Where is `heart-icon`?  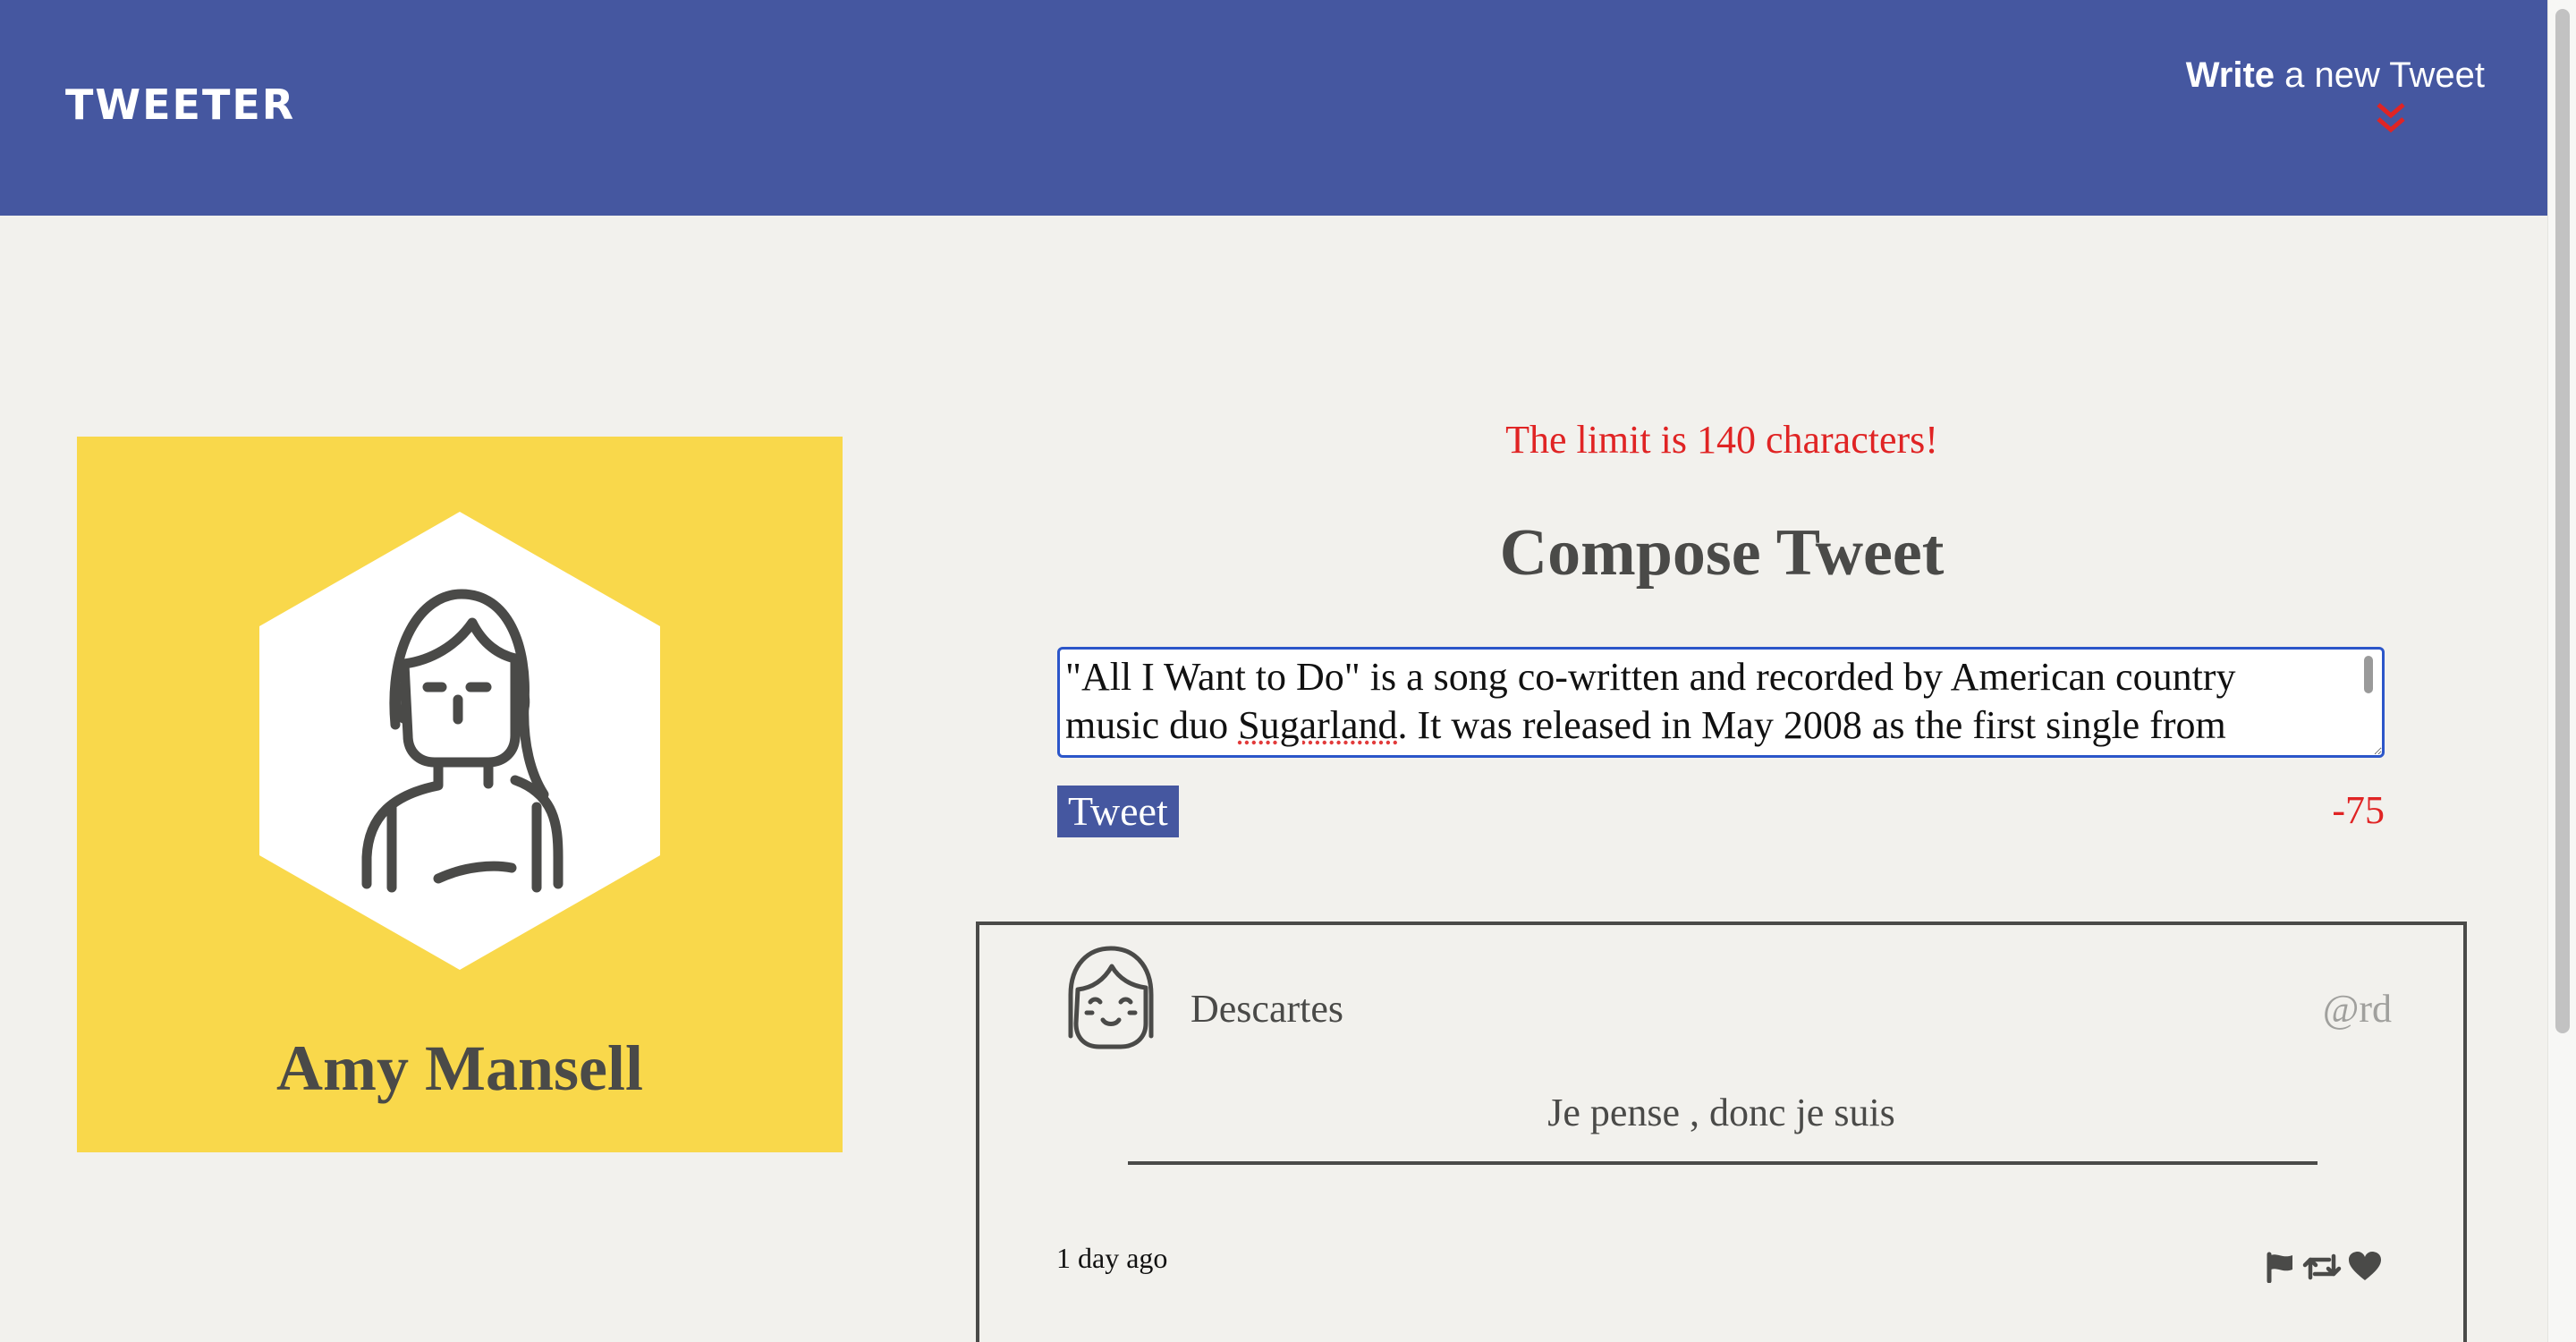
heart-icon is located at coordinates (2365, 1267).